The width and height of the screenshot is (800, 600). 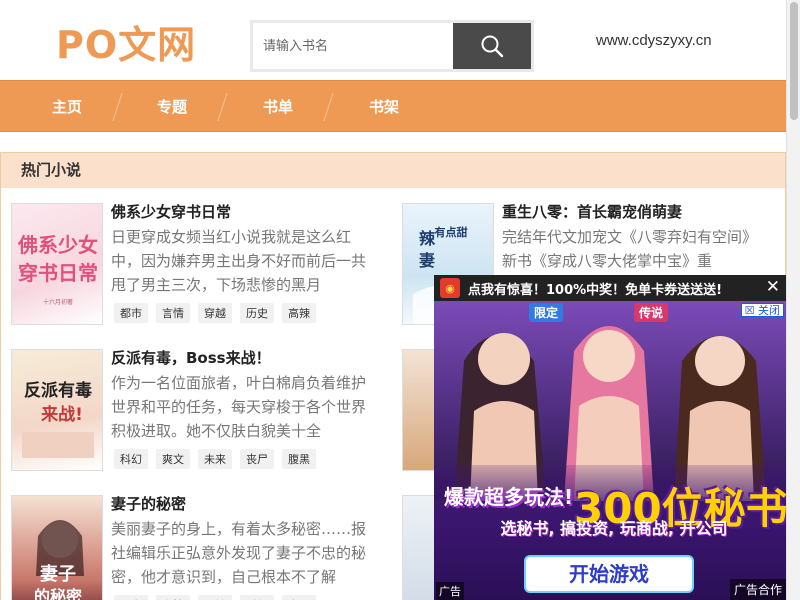 I want to click on book-title: 重生八零：首长霸宠俏萌妻, so click(x=592, y=211).